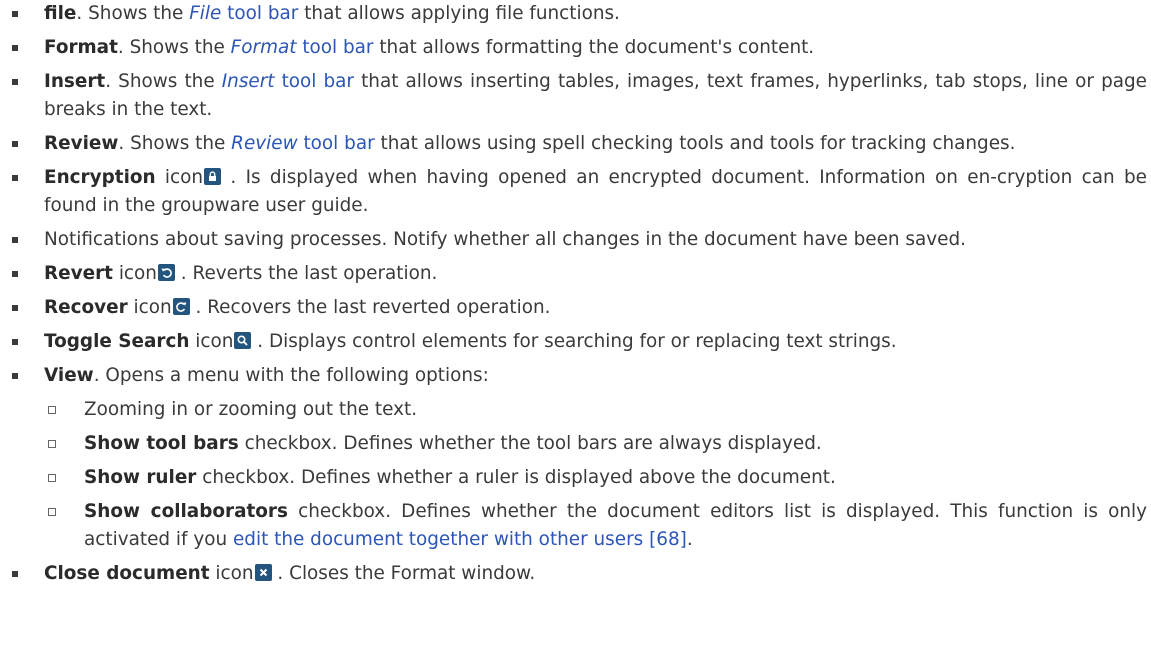  Describe the element at coordinates (75, 81) in the screenshot. I see `item-term: Insert` at that location.